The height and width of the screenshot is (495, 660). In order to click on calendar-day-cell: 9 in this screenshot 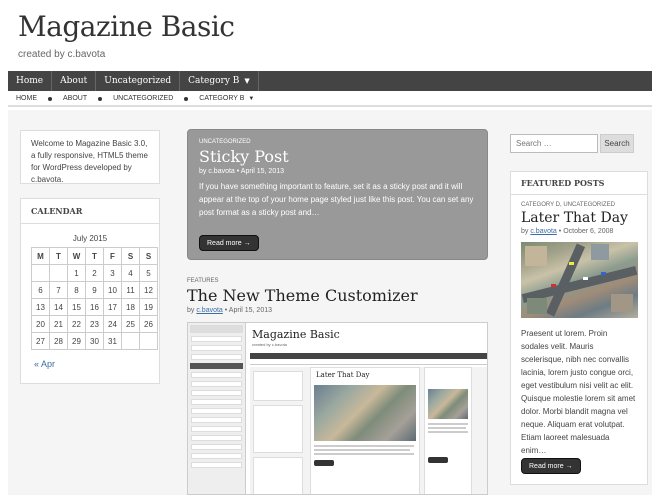, I will do `click(94, 290)`.